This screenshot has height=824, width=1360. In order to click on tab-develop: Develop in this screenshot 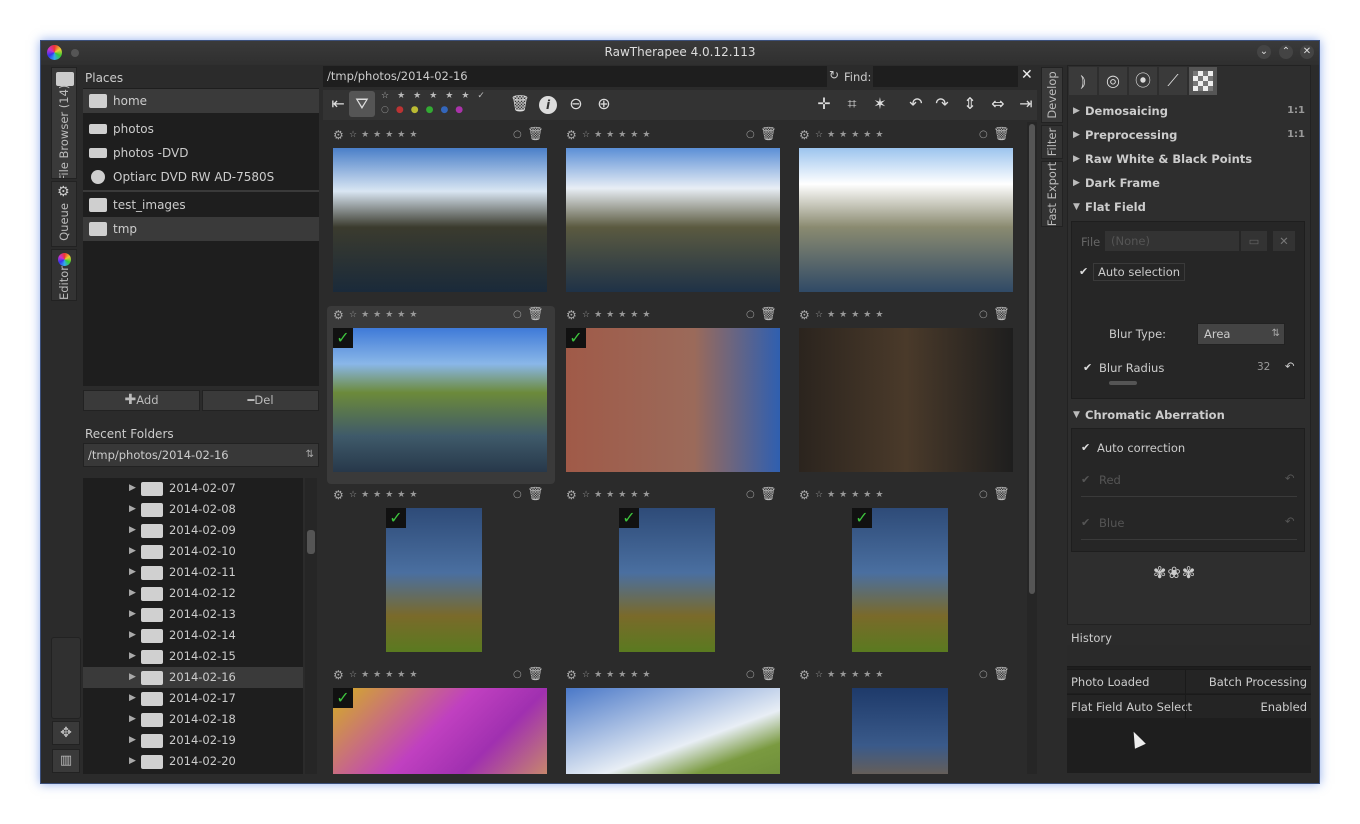, I will do `click(1052, 95)`.